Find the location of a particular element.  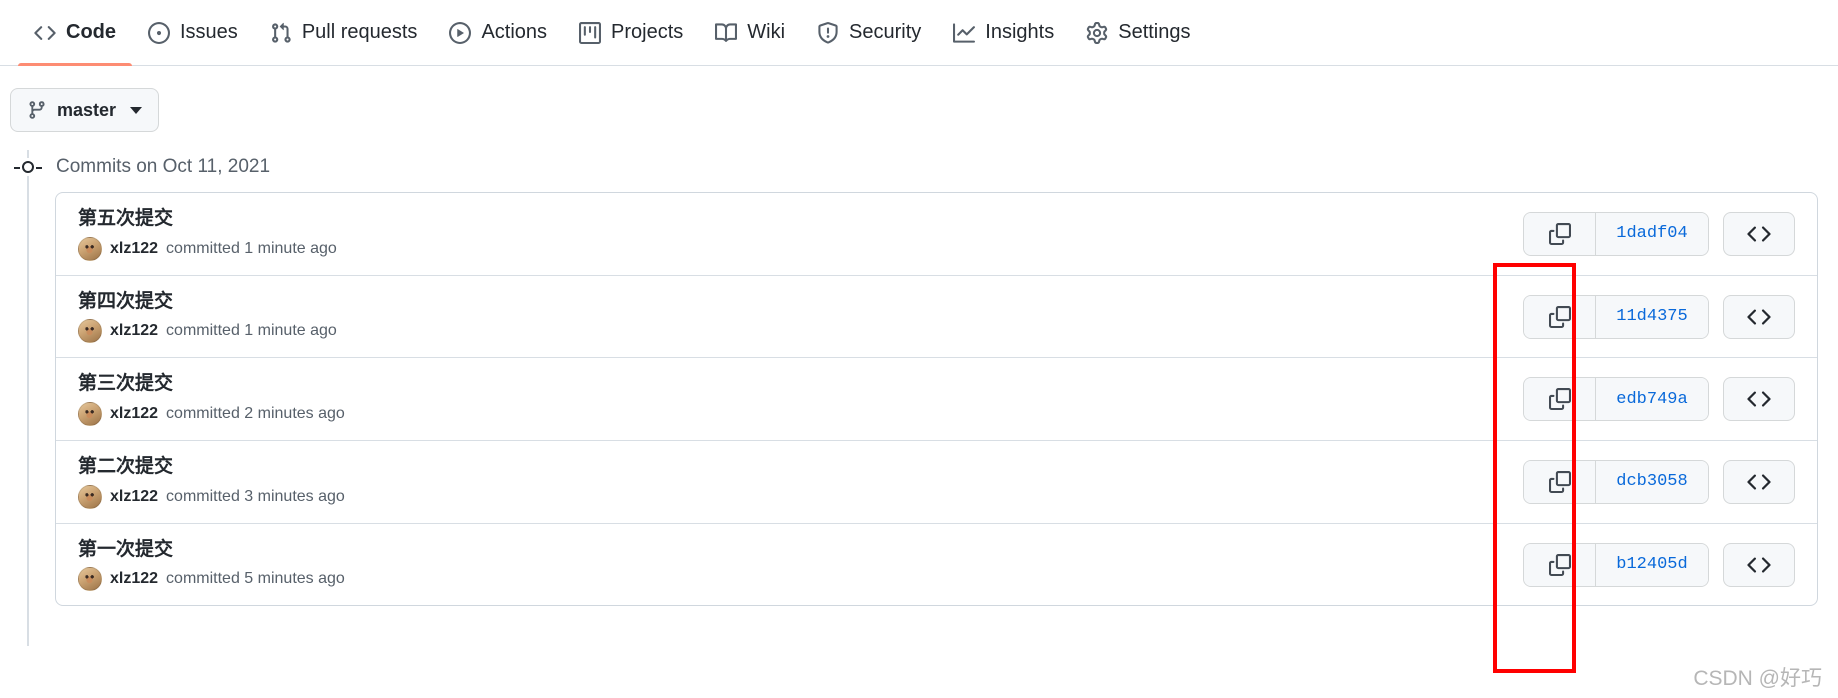

git-branch-icon is located at coordinates (37, 110).